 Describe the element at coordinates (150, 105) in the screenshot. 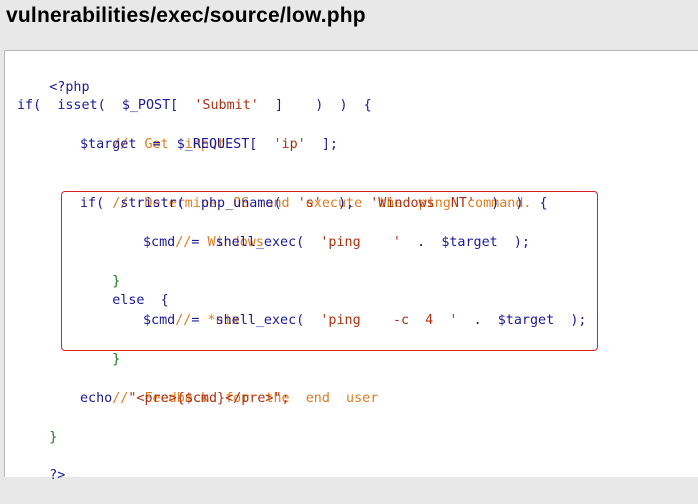

I see `post-var: $_POST[` at that location.